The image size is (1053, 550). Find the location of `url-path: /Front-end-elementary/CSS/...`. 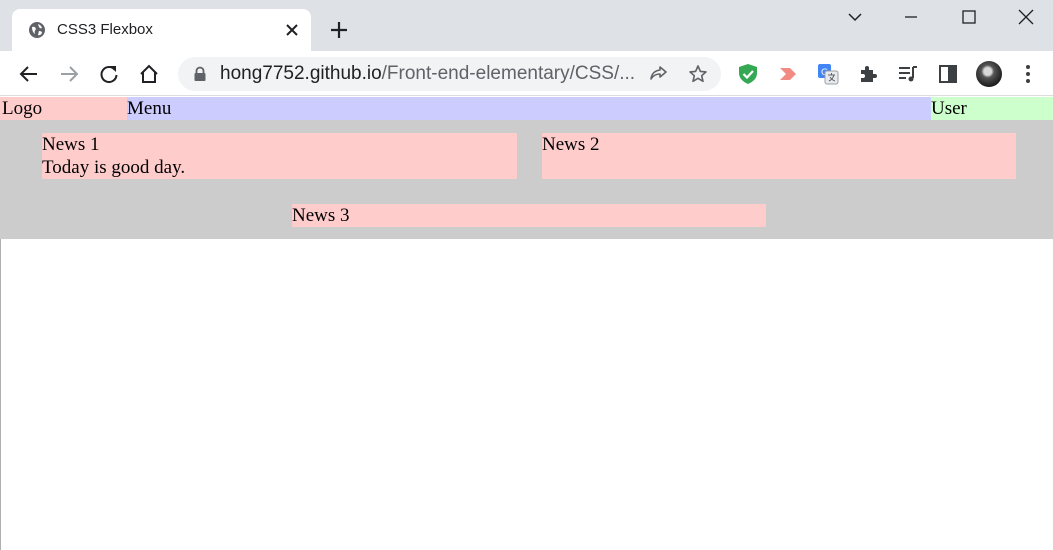

url-path: /Front-end-elementary/CSS/... is located at coordinates (508, 73).